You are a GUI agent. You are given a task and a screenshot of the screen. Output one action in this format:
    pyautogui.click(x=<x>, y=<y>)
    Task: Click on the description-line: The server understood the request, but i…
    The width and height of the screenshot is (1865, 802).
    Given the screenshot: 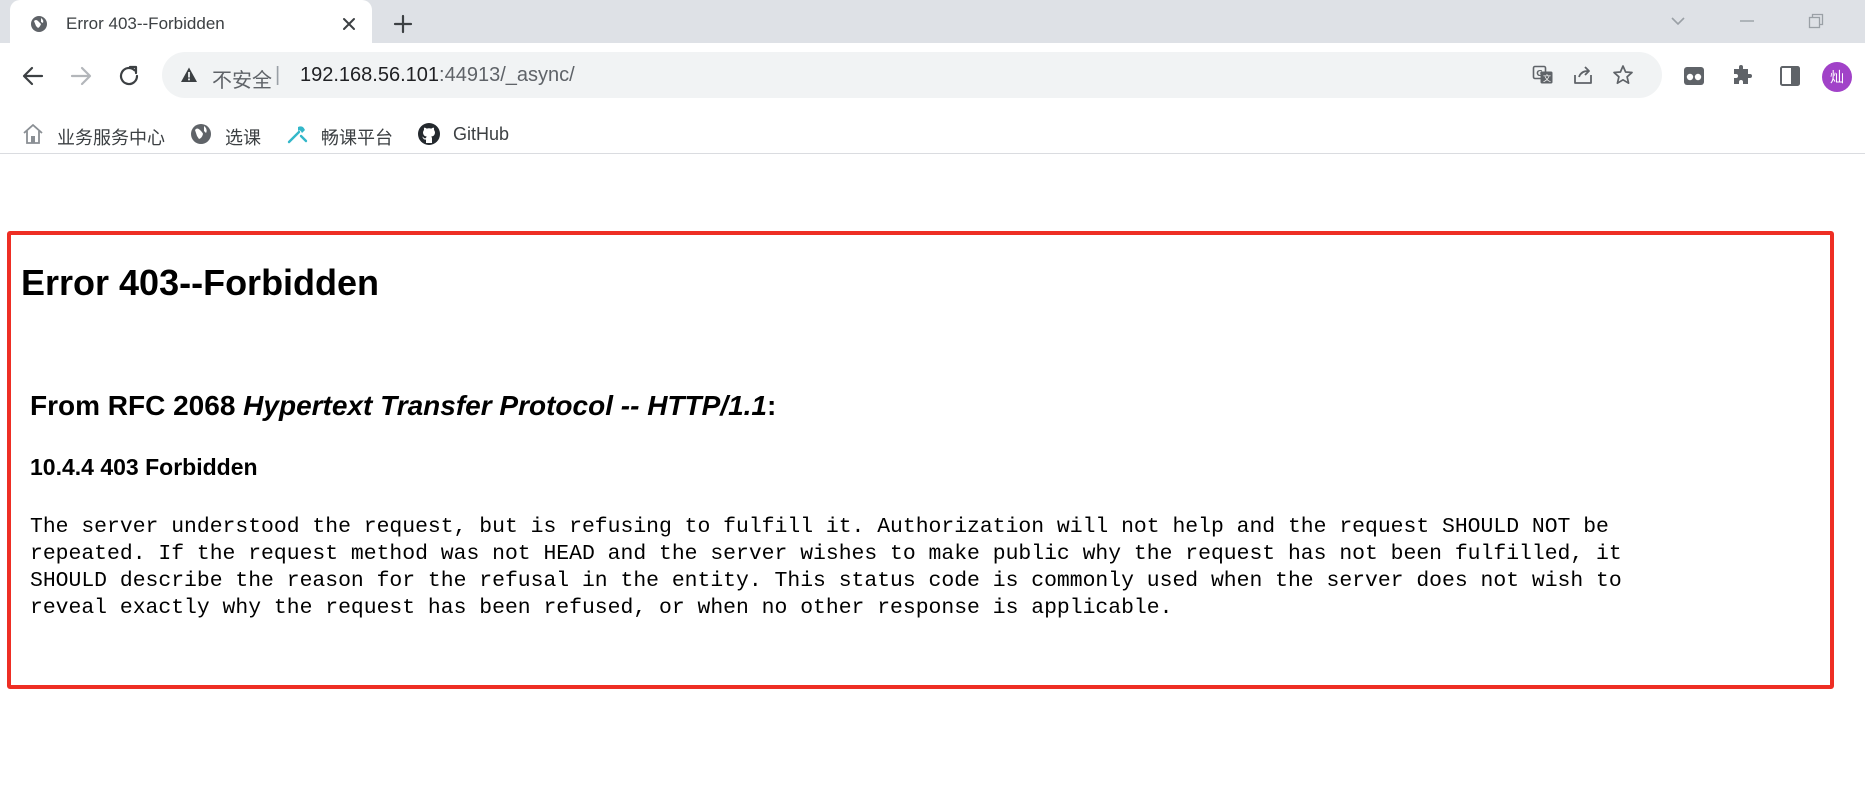 What is the action you would take?
    pyautogui.click(x=819, y=527)
    